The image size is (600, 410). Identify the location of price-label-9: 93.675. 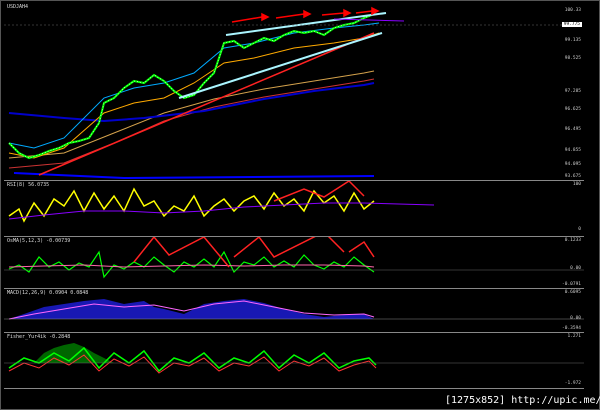
(572, 176).